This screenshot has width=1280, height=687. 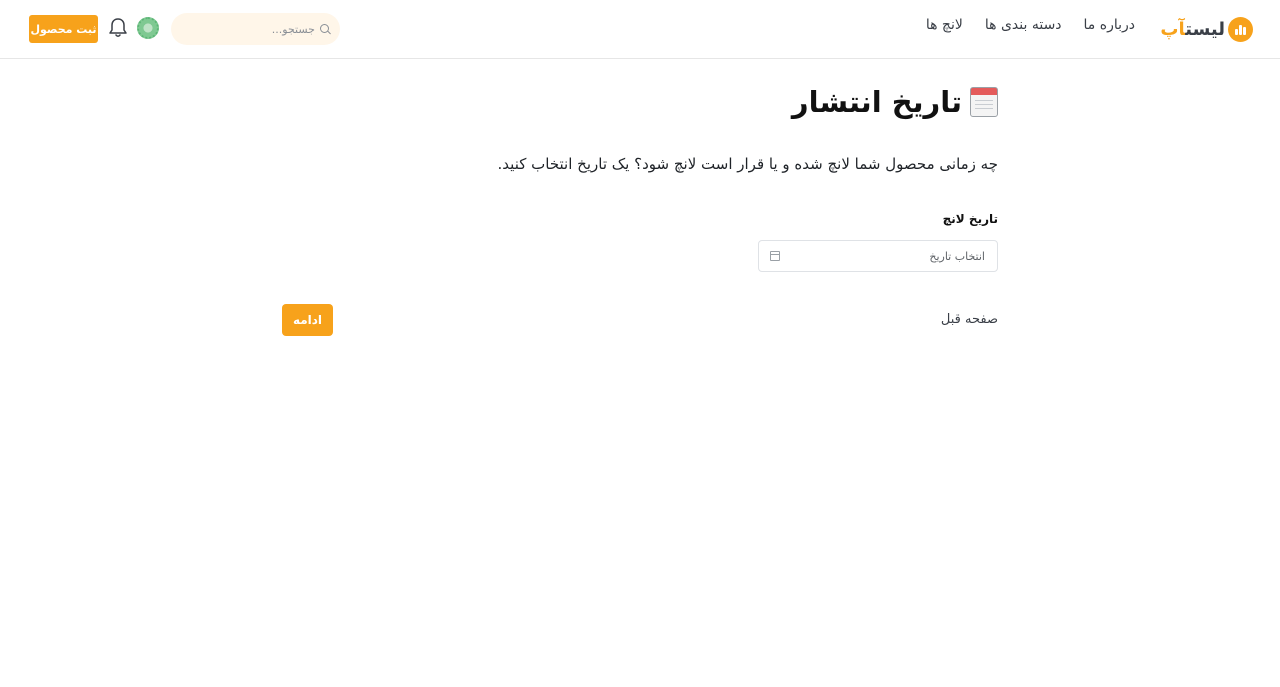 What do you see at coordinates (148, 28) in the screenshot?
I see `avatar` at bounding box center [148, 28].